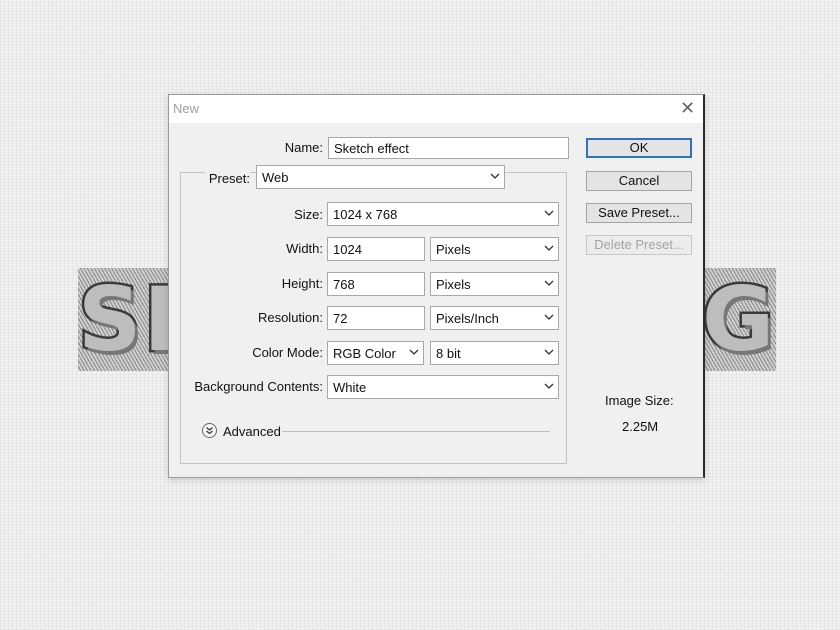 This screenshot has height=630, width=840. What do you see at coordinates (436, 109) in the screenshot?
I see `dialog-titlebar: New ✕` at bounding box center [436, 109].